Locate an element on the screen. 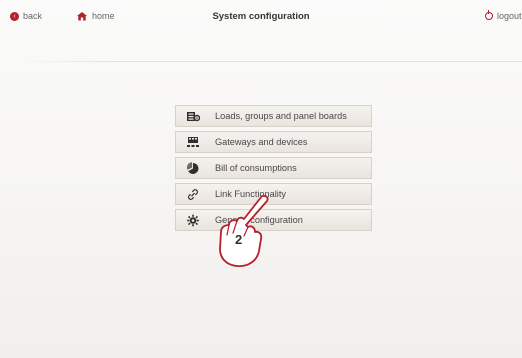 This screenshot has width=522, height=358. step-number: 2 is located at coordinates (238, 239).